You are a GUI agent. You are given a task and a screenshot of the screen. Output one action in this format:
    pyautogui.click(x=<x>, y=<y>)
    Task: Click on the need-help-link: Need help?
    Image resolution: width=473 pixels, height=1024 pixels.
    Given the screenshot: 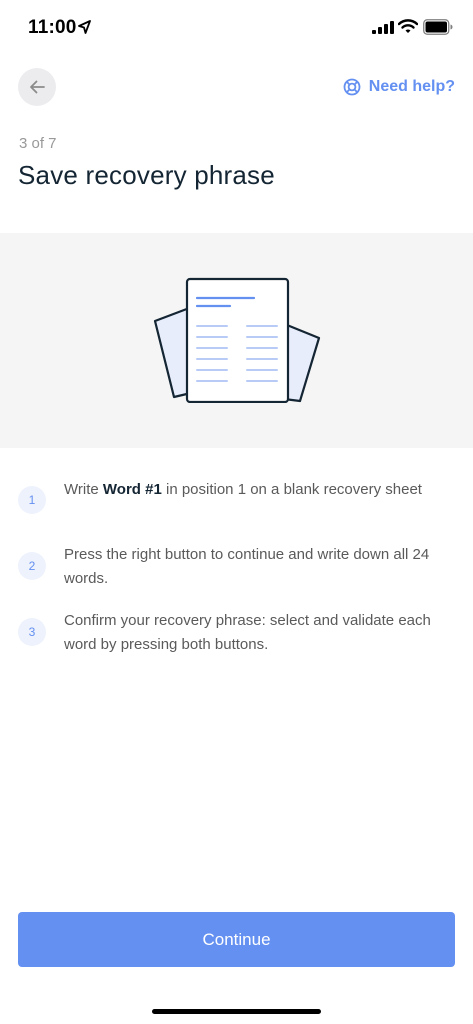 What is the action you would take?
    pyautogui.click(x=399, y=87)
    